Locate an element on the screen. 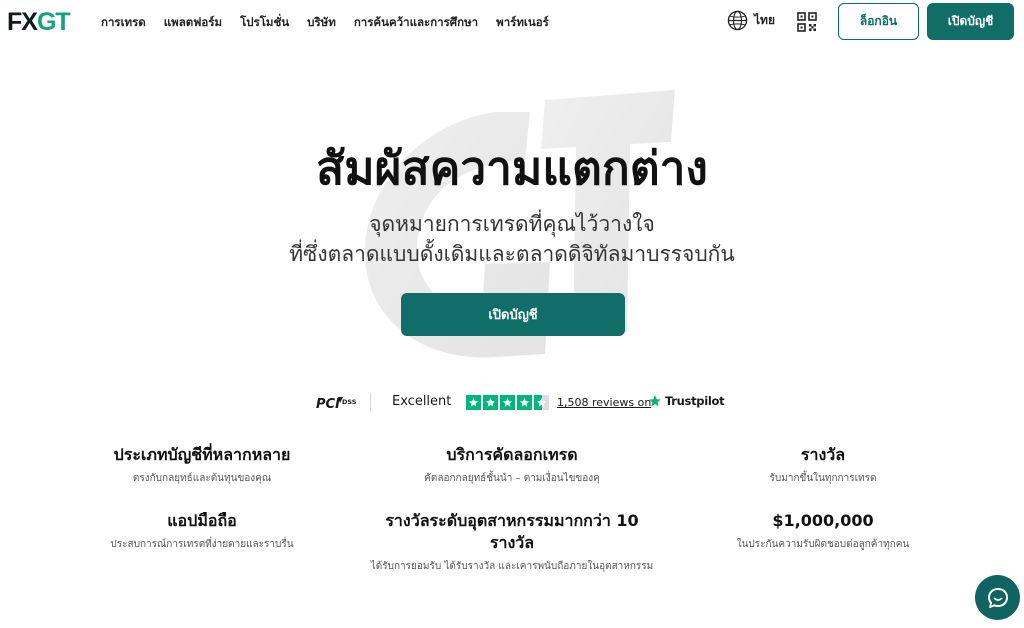  pci-dss-text: DSS is located at coordinates (349, 402).